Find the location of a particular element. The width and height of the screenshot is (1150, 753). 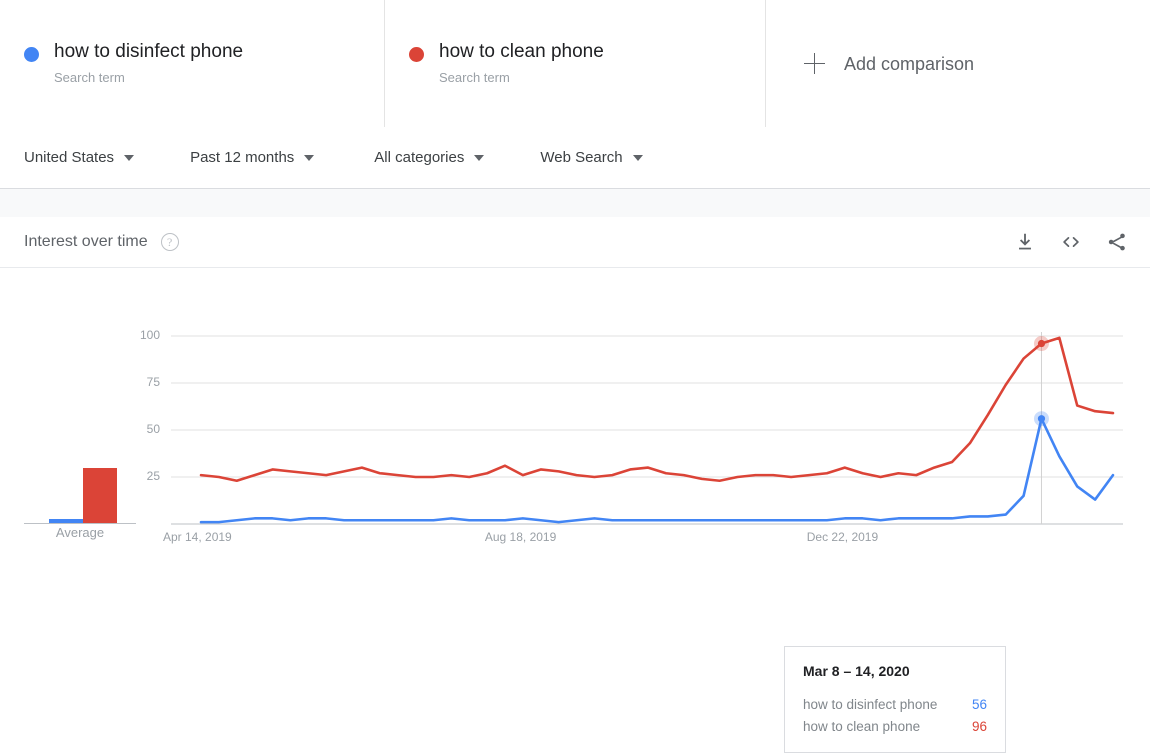

filter-timerange-label: Past 12 months is located at coordinates (242, 157).